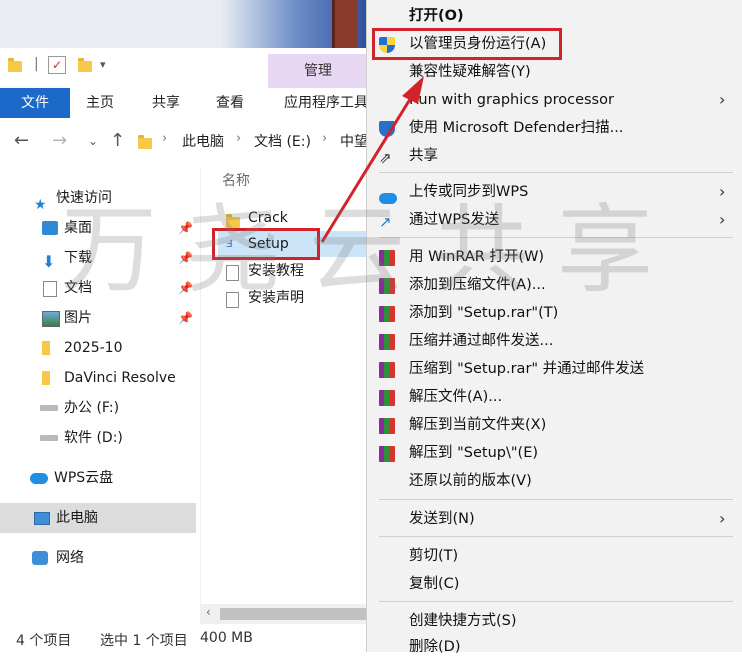 The width and height of the screenshot is (742, 660). What do you see at coordinates (42, 518) in the screenshot?
I see `computer-icon` at bounding box center [42, 518].